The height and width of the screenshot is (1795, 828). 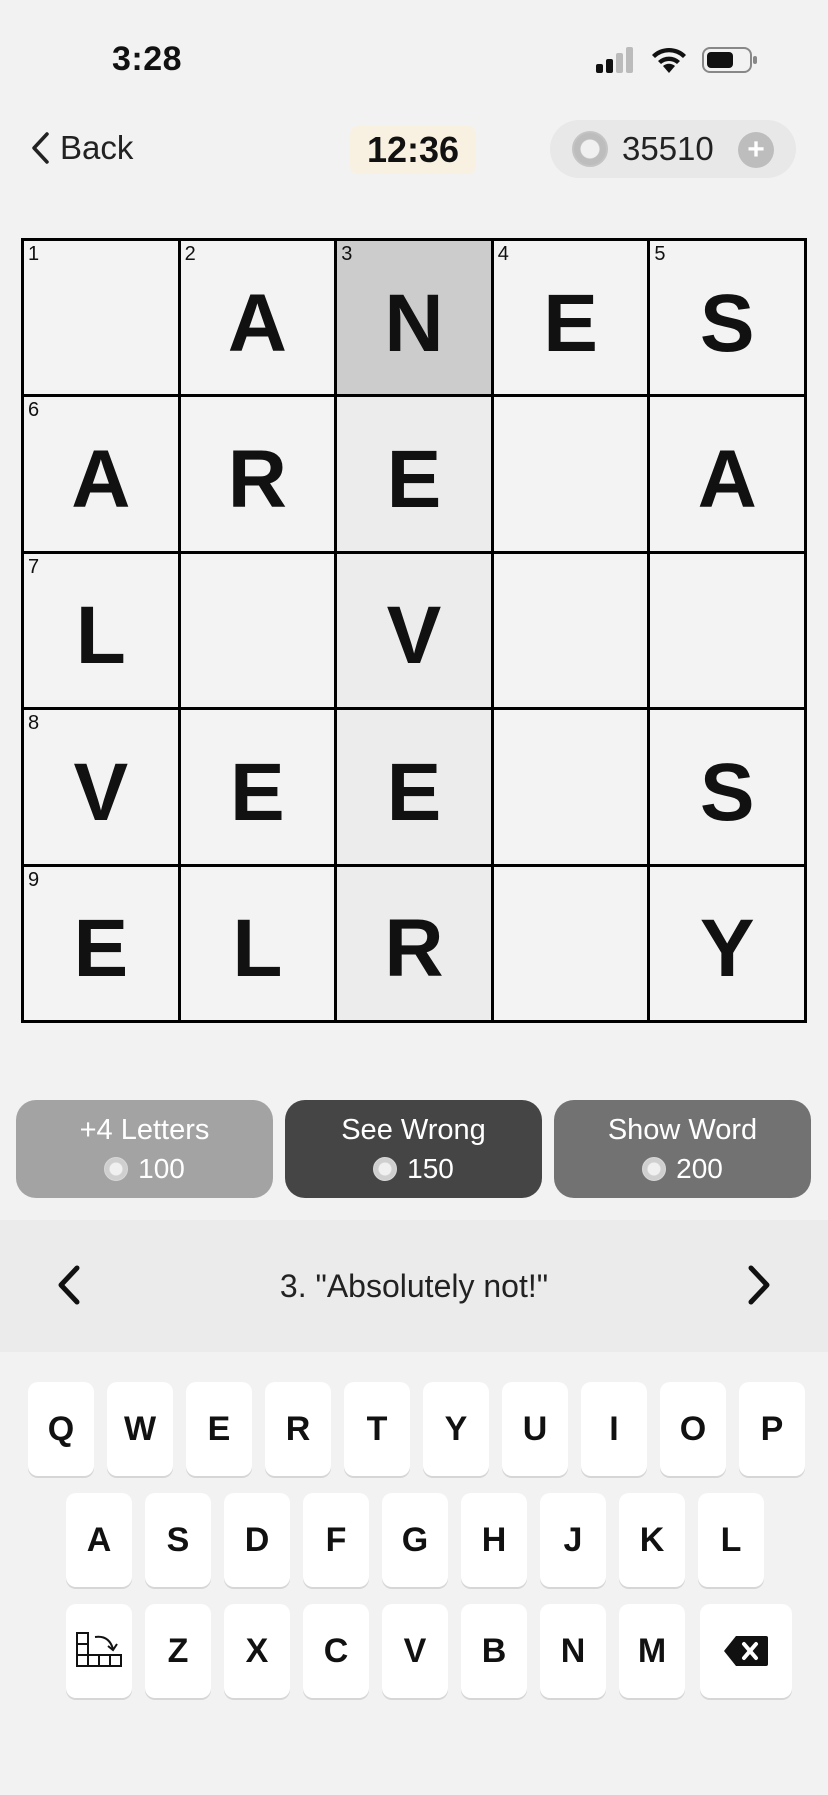 I want to click on add-letters-button: +4 Letters 100, so click(x=144, y=1149).